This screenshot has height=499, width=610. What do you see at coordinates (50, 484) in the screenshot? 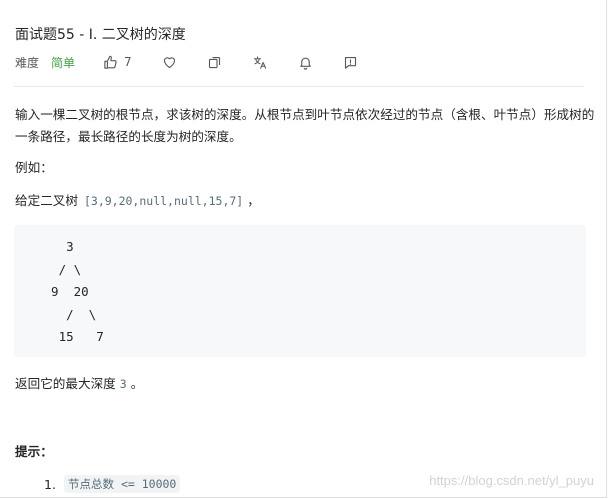
I see `hint-number: 1.` at bounding box center [50, 484].